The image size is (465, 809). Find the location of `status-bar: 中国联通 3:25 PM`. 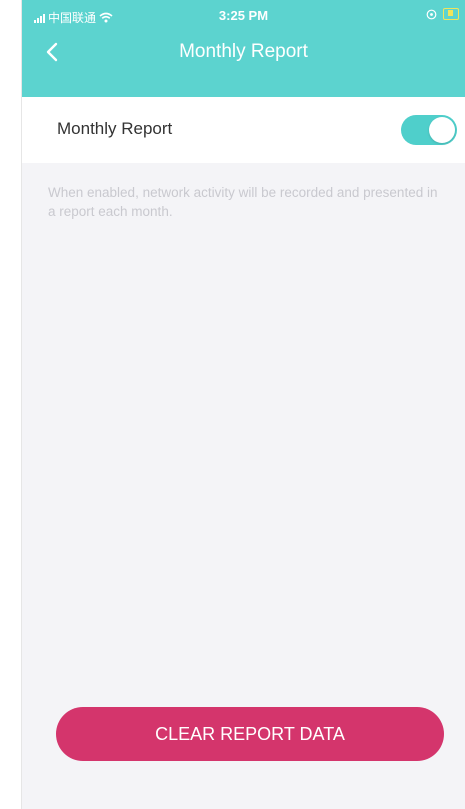

status-bar: 中国联通 3:25 PM is located at coordinates (243, 15).